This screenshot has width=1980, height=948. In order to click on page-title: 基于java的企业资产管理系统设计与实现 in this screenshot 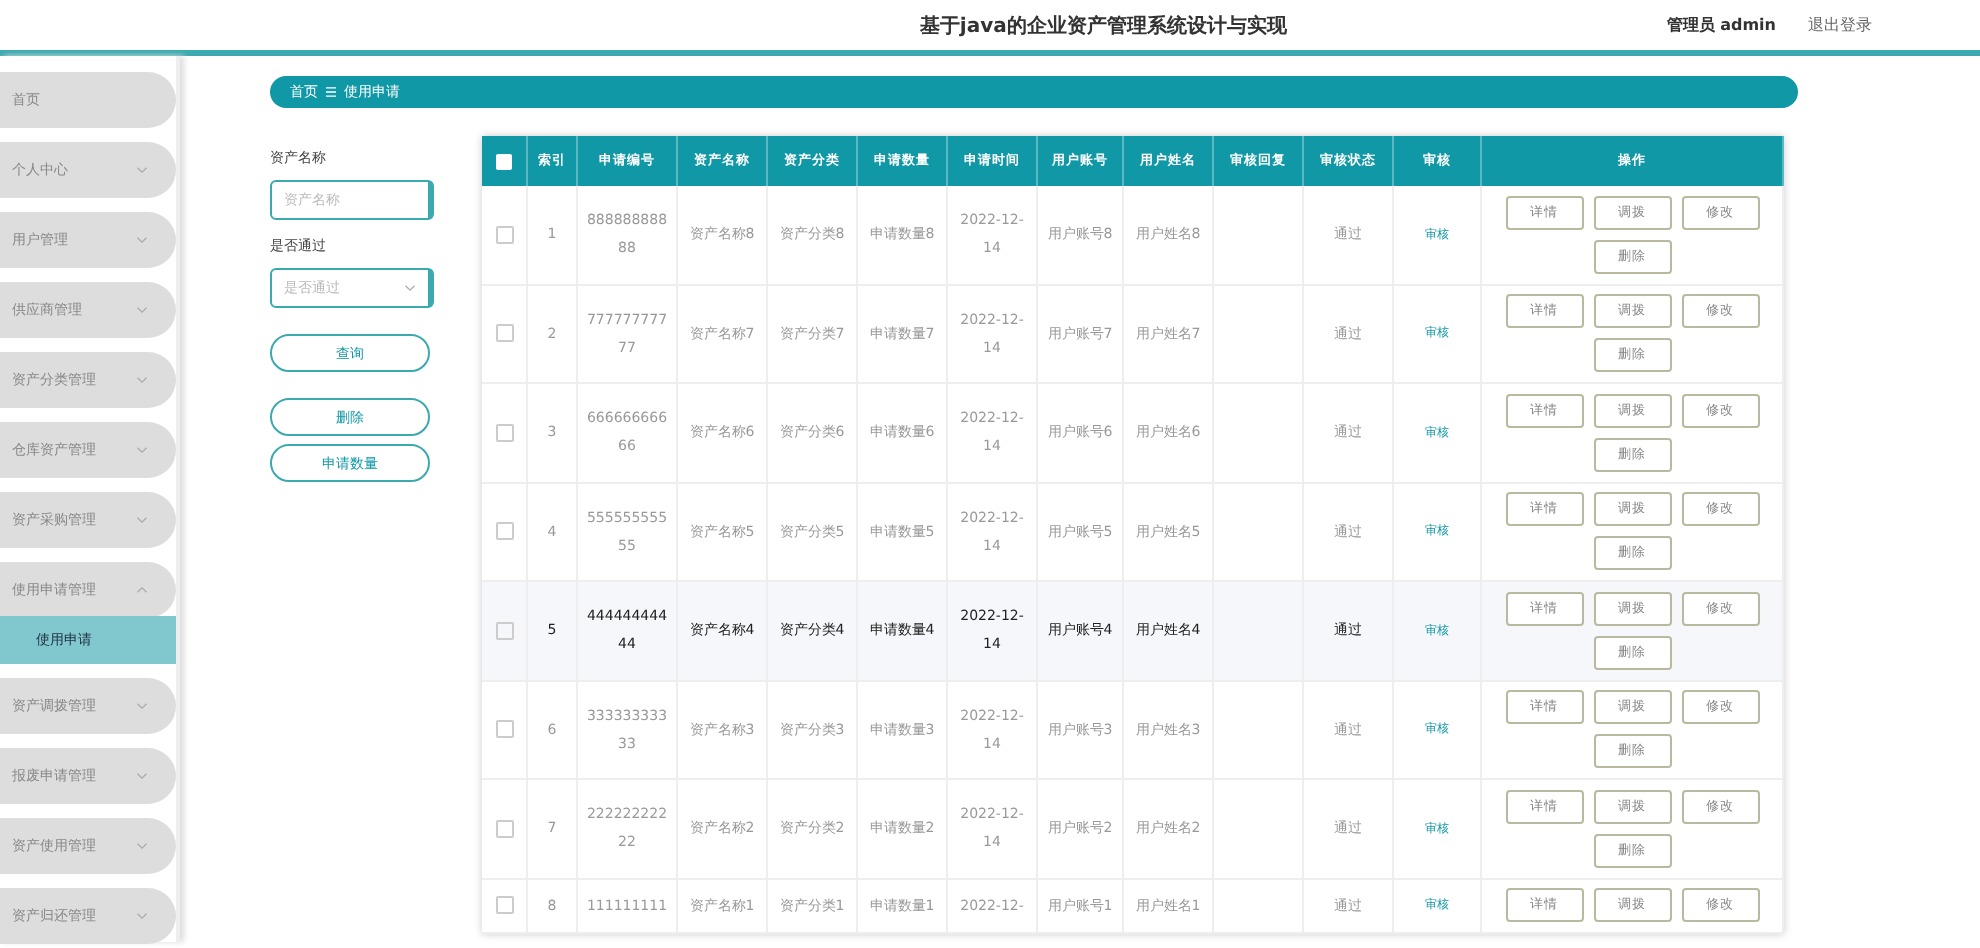, I will do `click(1103, 25)`.